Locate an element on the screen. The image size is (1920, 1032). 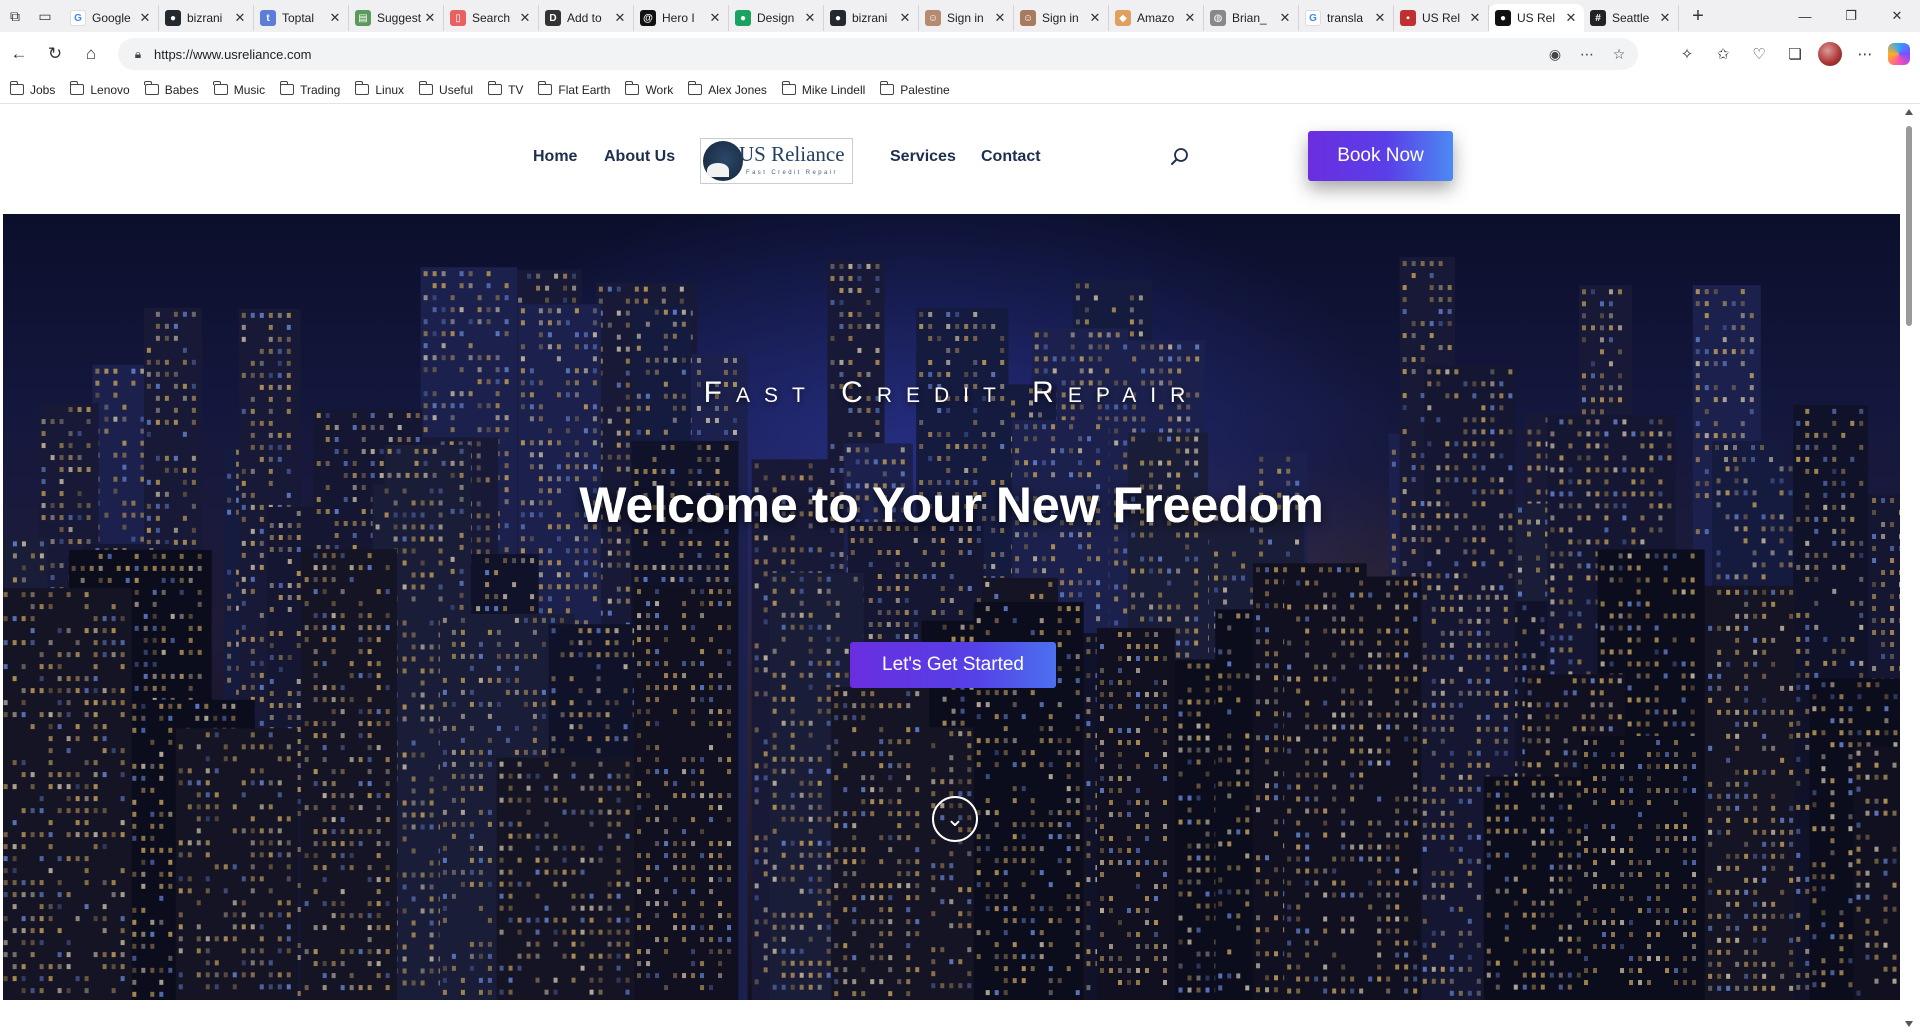
restore-icon: ❐ is located at coordinates (1851, 16).